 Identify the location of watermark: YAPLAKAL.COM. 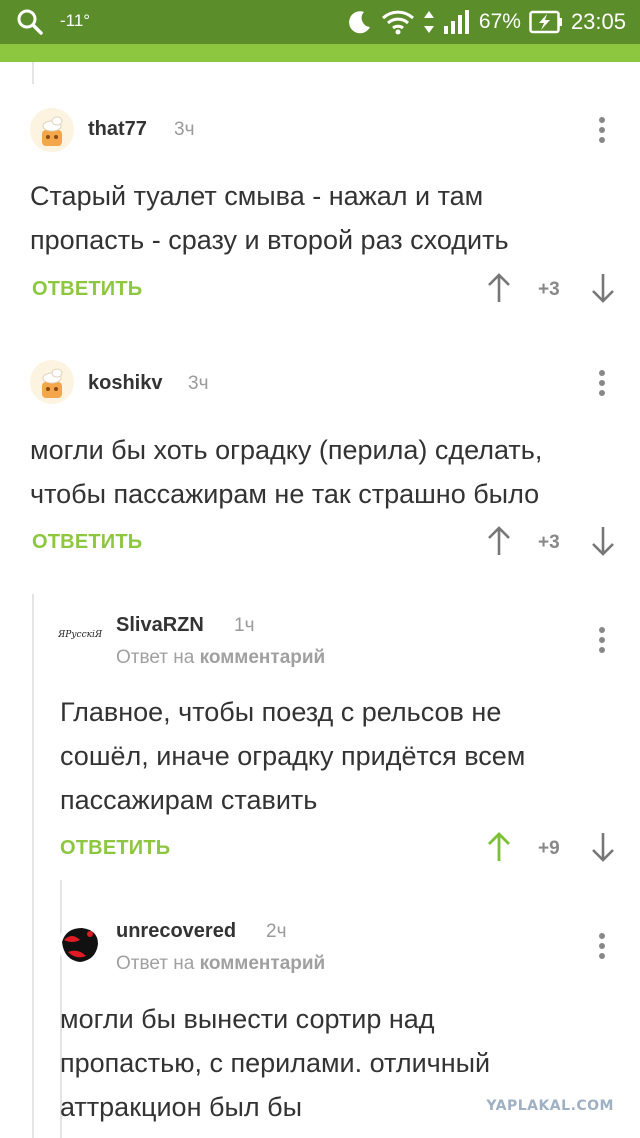
(550, 1106).